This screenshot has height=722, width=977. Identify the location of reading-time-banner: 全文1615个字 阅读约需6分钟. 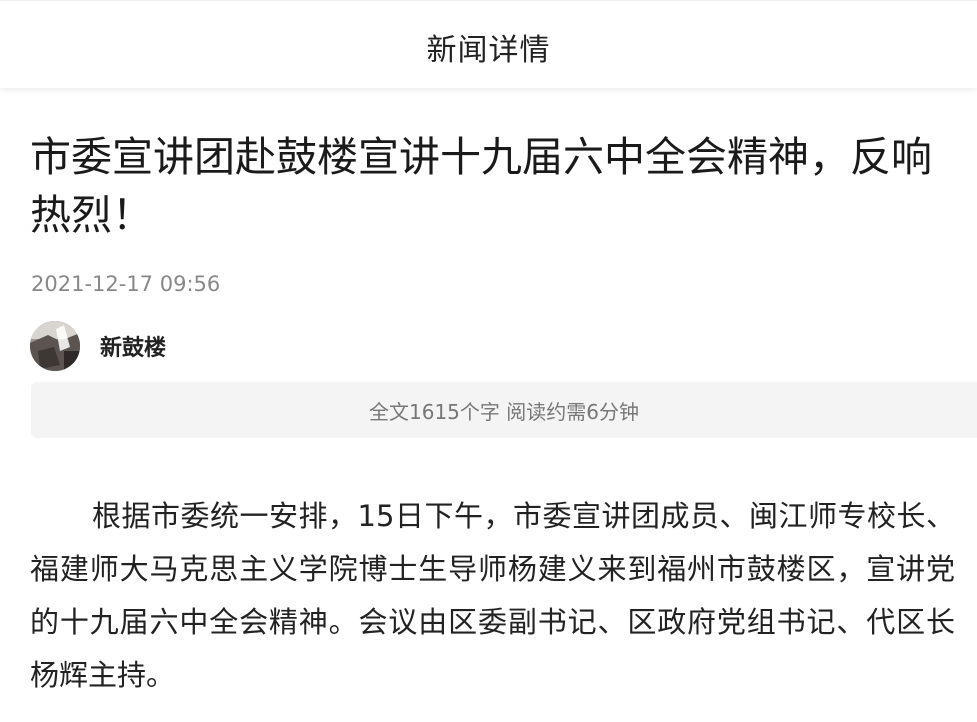
(504, 410).